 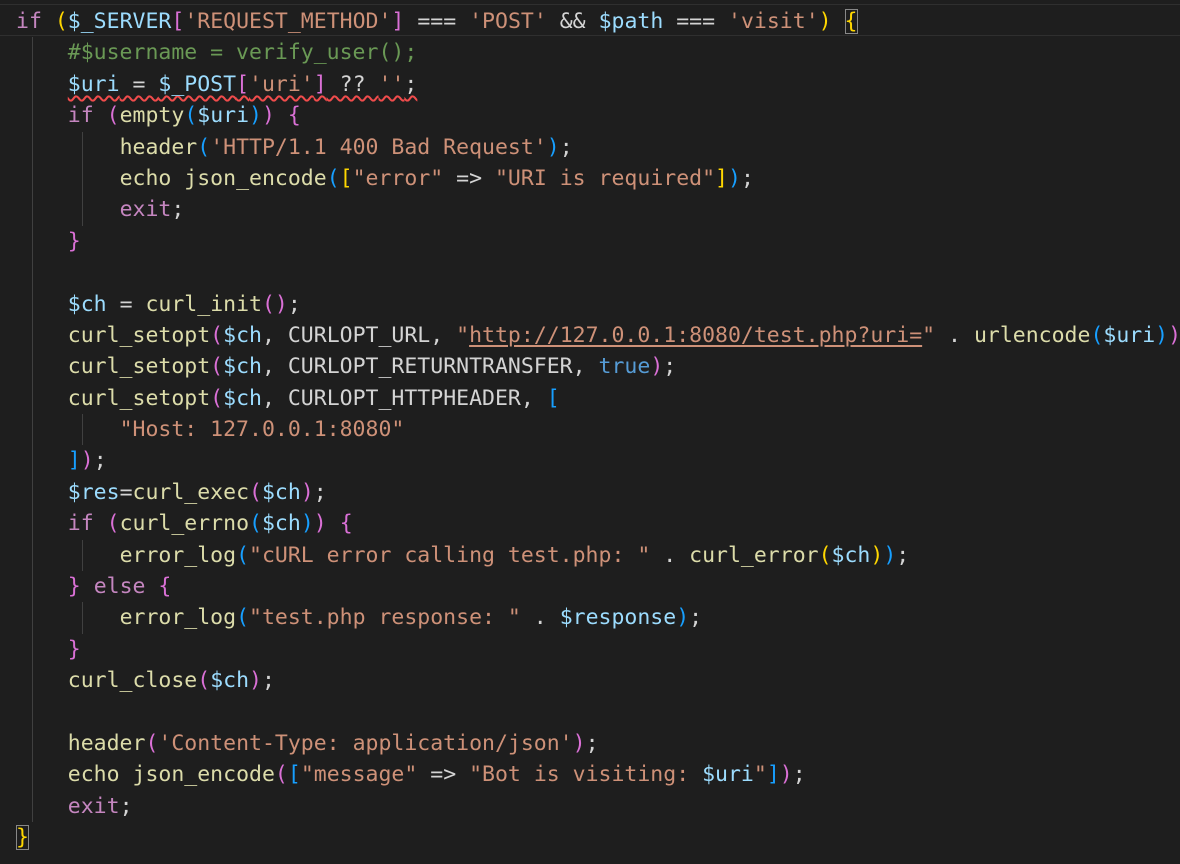 I want to click on code-token: $path, so click(x=631, y=21).